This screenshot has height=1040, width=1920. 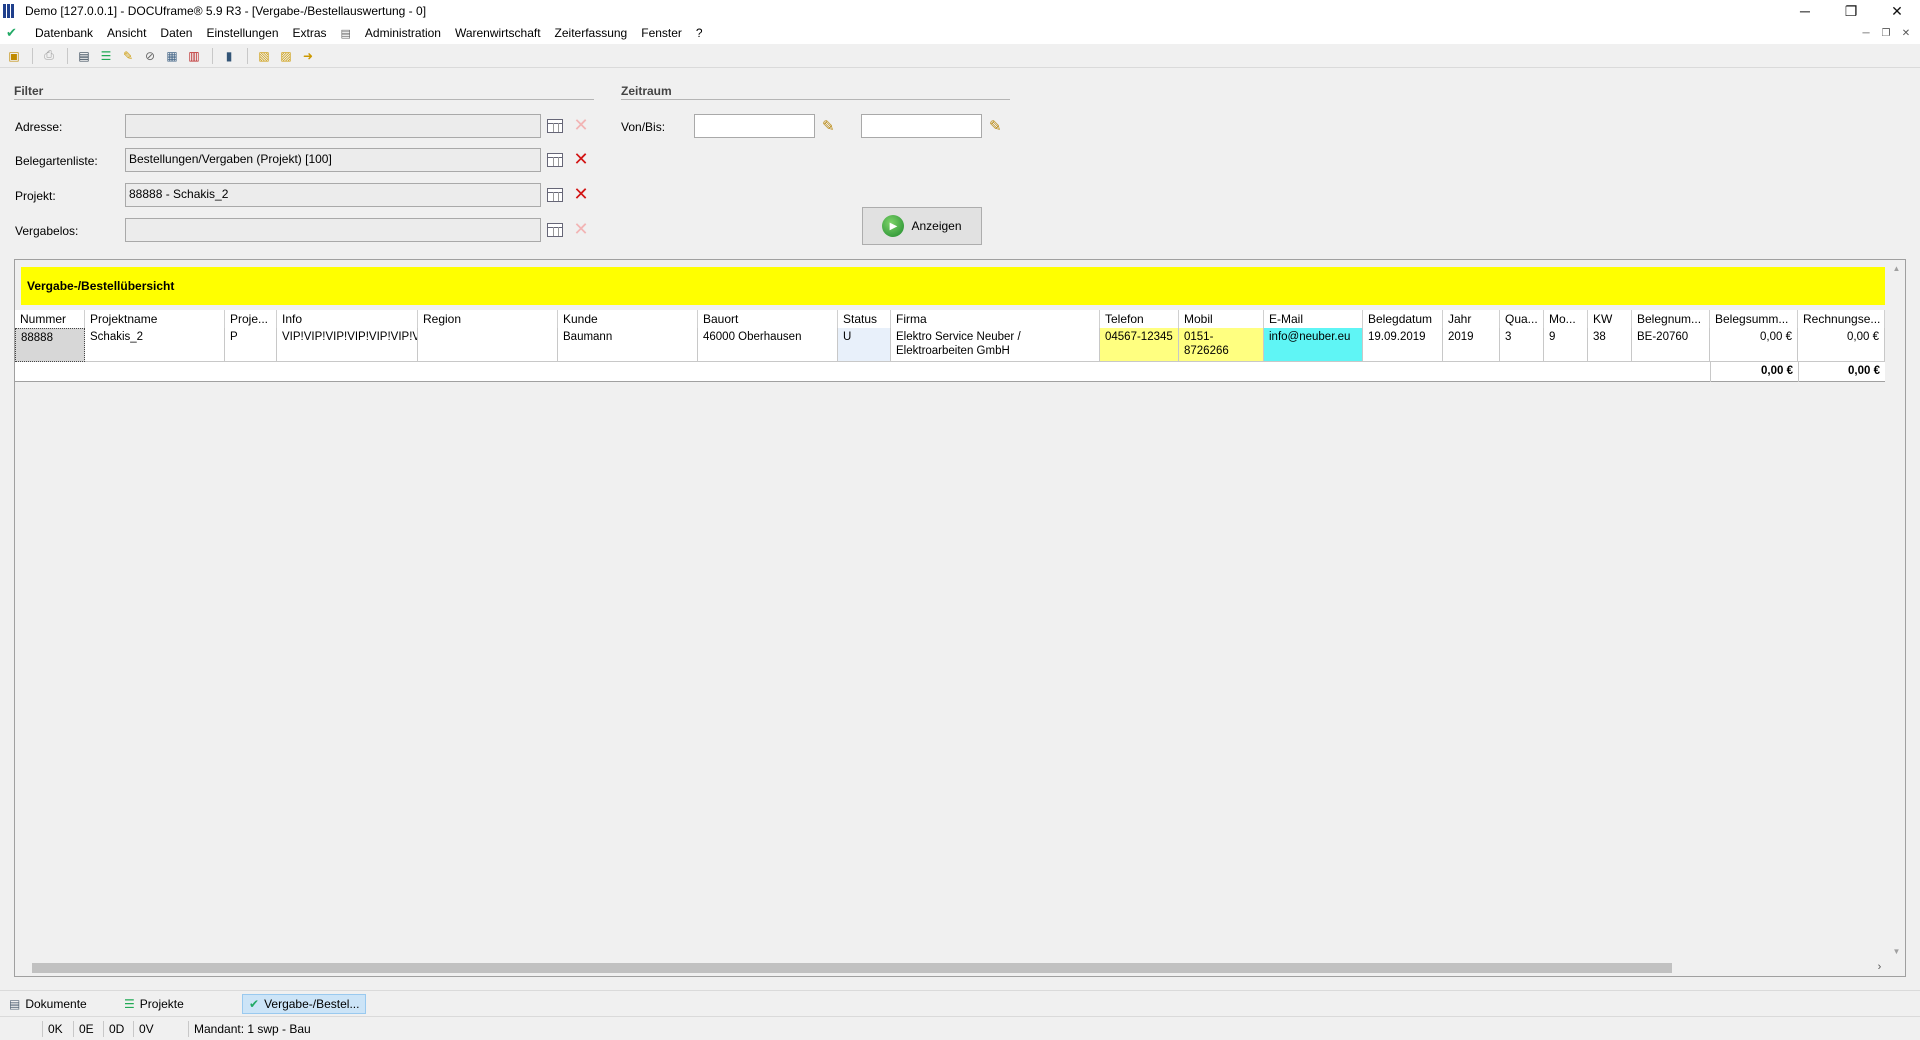 What do you see at coordinates (1139, 345) in the screenshot?
I see `cell-telefon: 04567-12345` at bounding box center [1139, 345].